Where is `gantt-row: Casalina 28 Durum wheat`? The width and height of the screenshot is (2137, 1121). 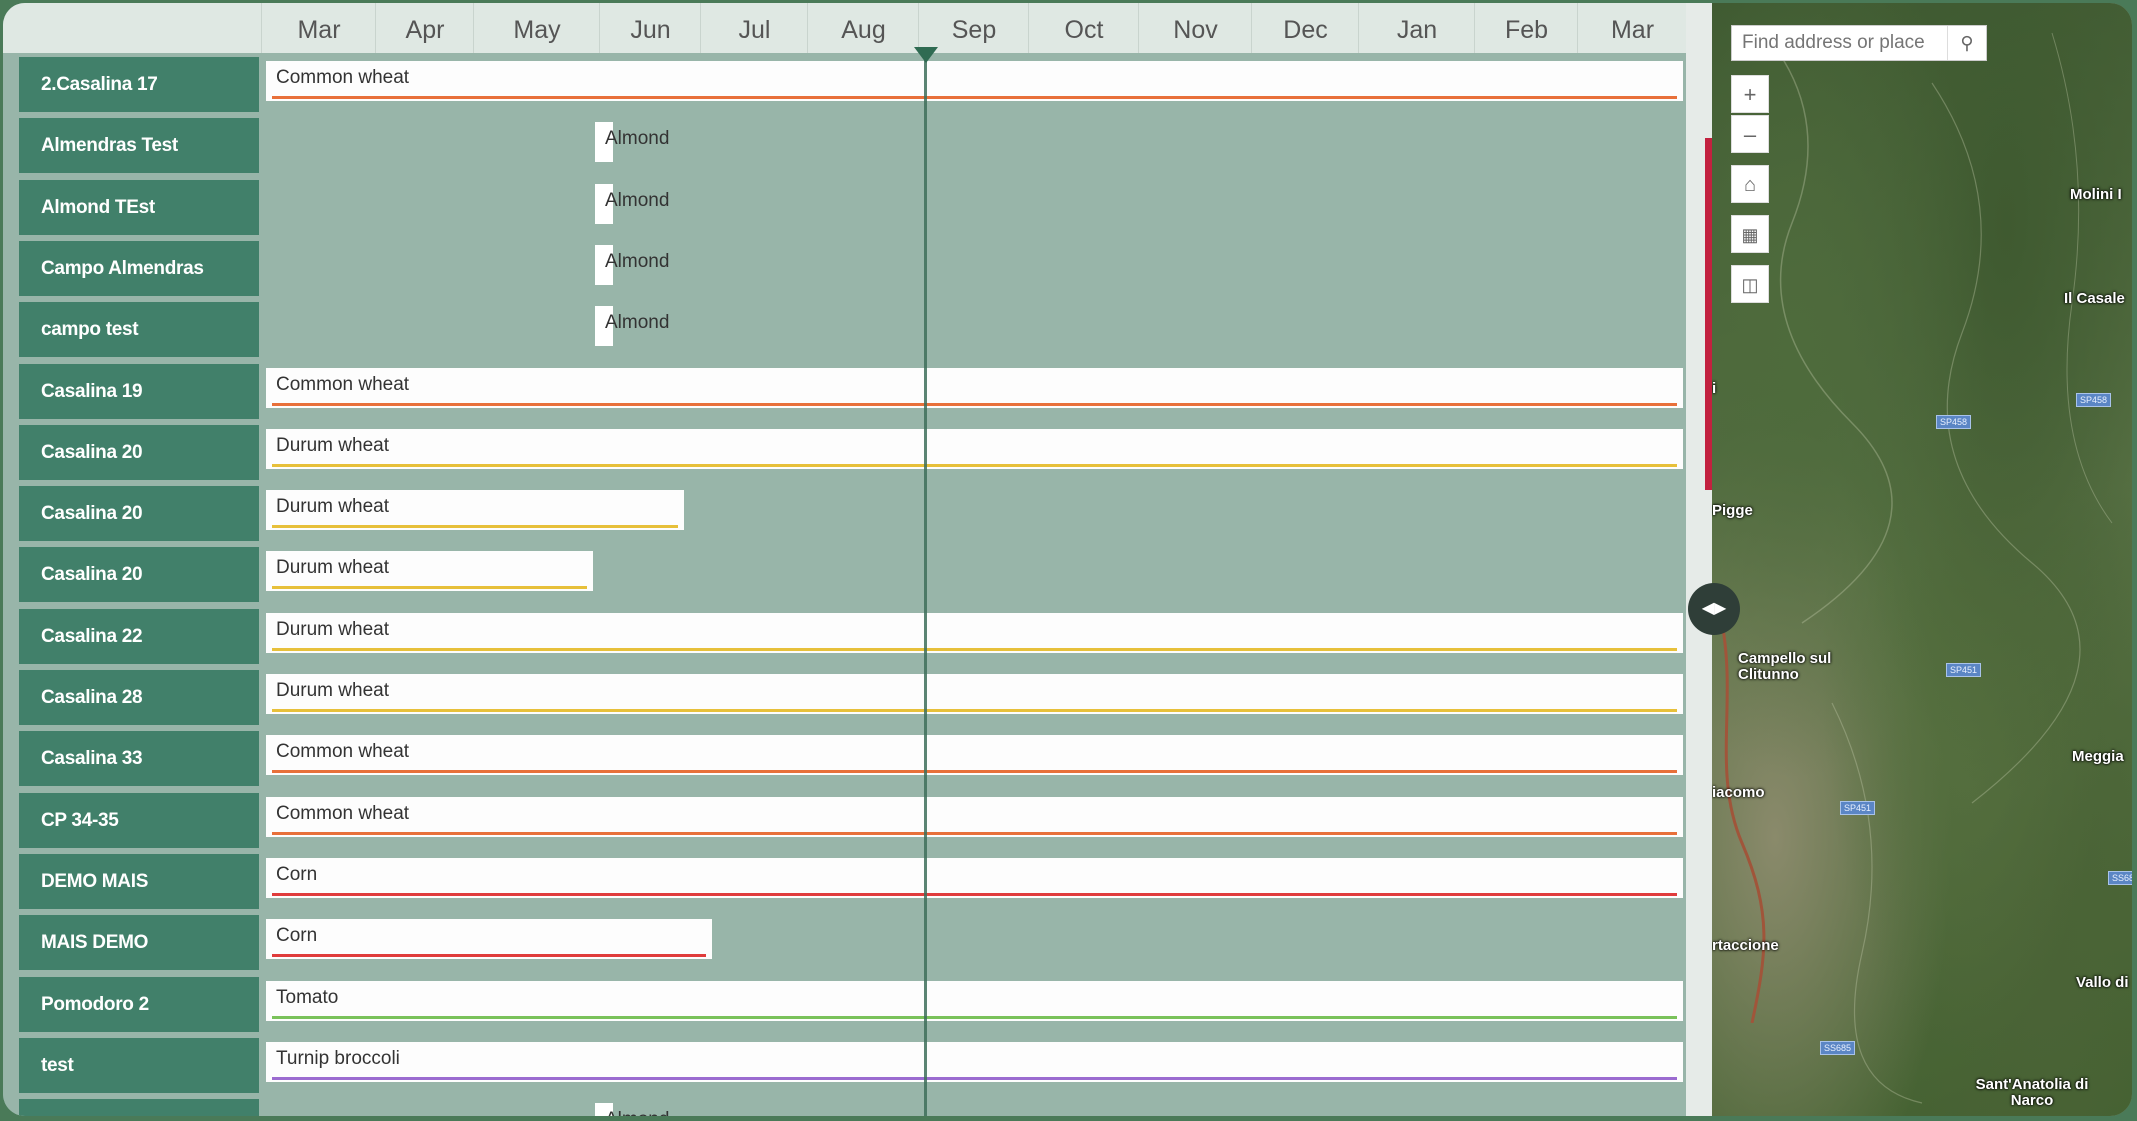
gantt-row: Casalina 28 Durum wheat is located at coordinates (844, 698).